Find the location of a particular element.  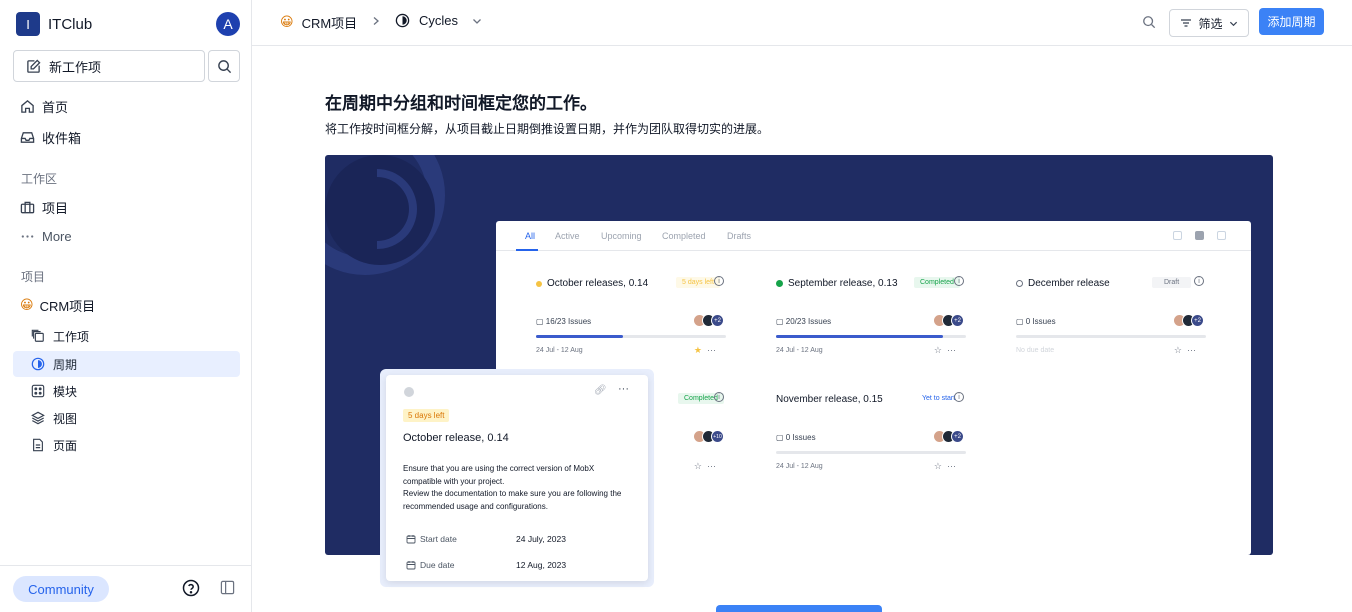

mock-tab-active: Active is located at coordinates (567, 236).